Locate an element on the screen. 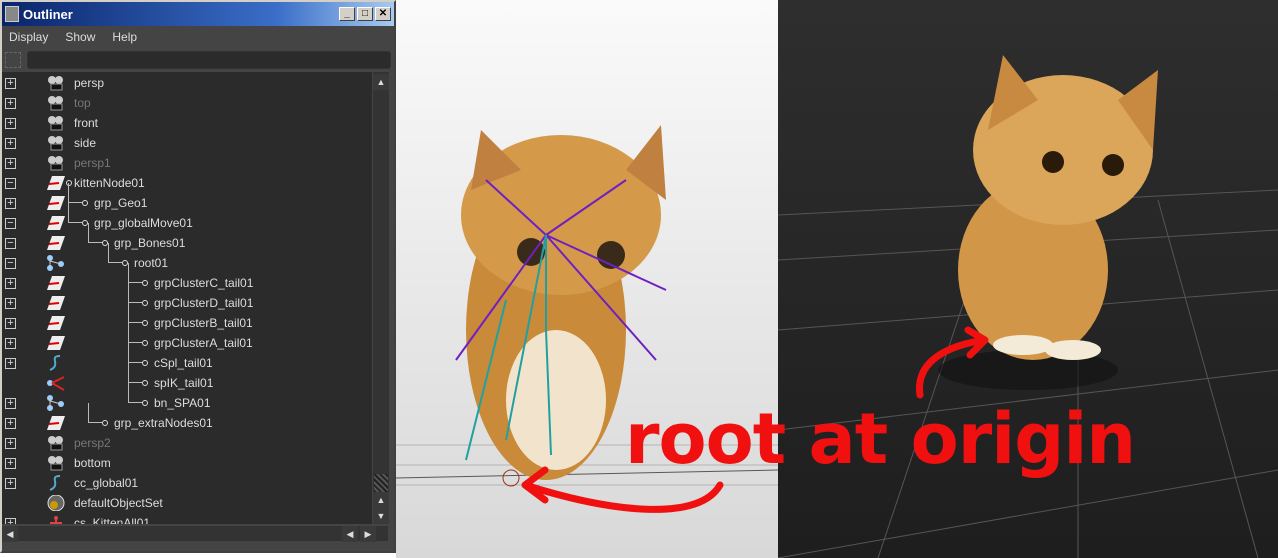  annotation-text: root at origin is located at coordinates (880, 439).